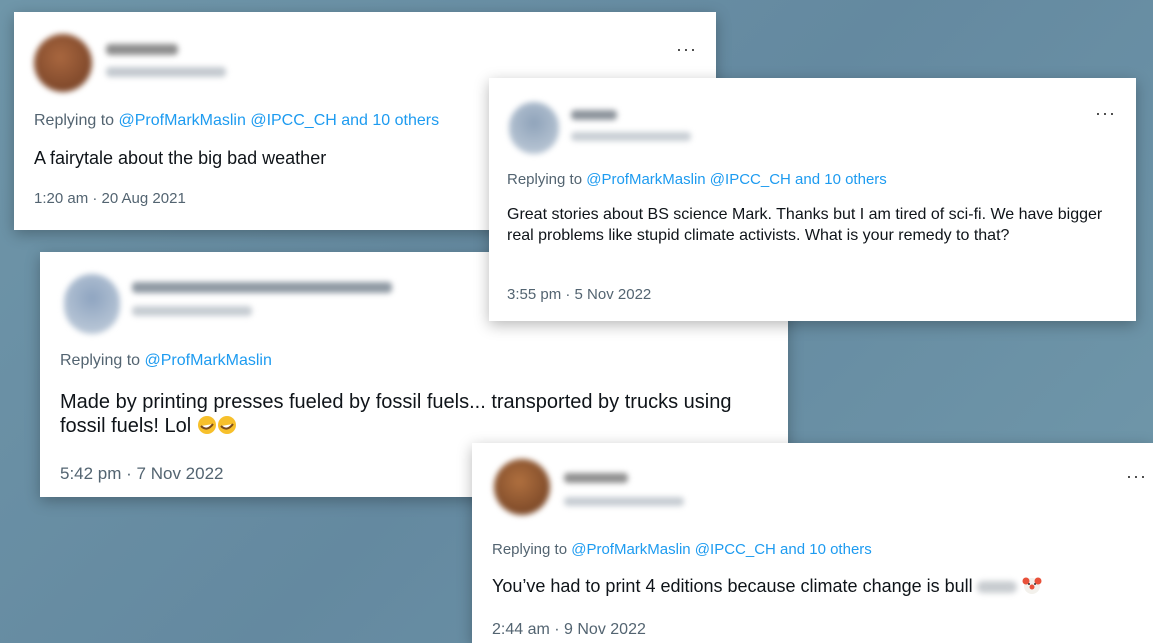 Image resolution: width=1153 pixels, height=643 pixels. Describe the element at coordinates (208, 360) in the screenshot. I see `reply-handles-link: @ProfMarkMaslin` at that location.